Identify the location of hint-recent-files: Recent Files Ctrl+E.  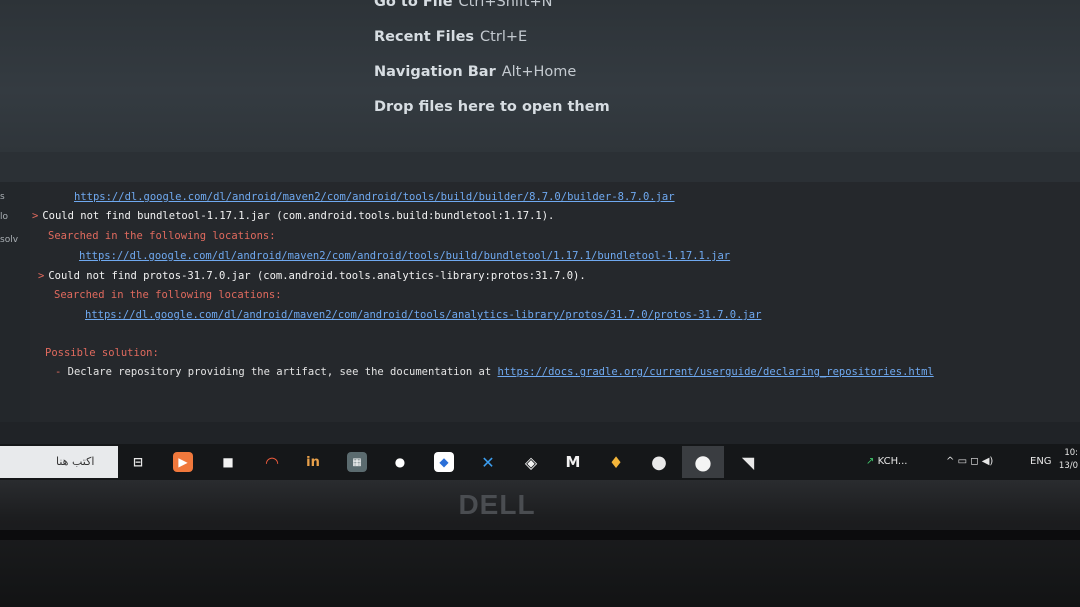
(450, 37).